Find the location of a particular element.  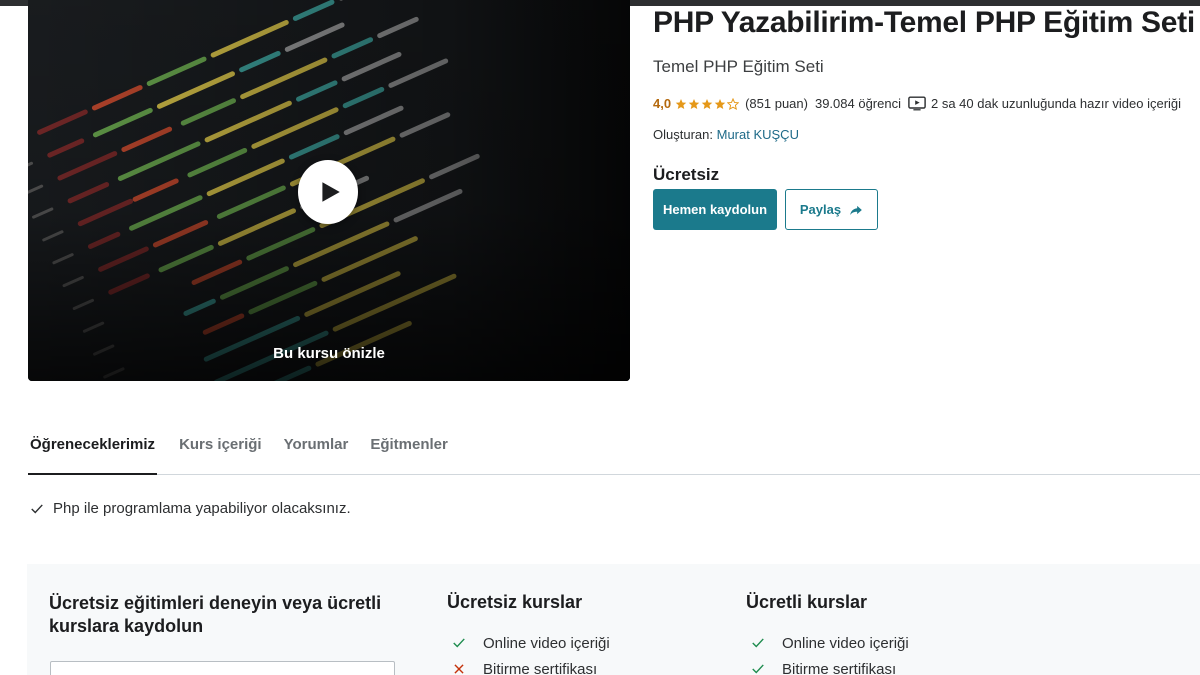

compare-cta-field is located at coordinates (222, 668).